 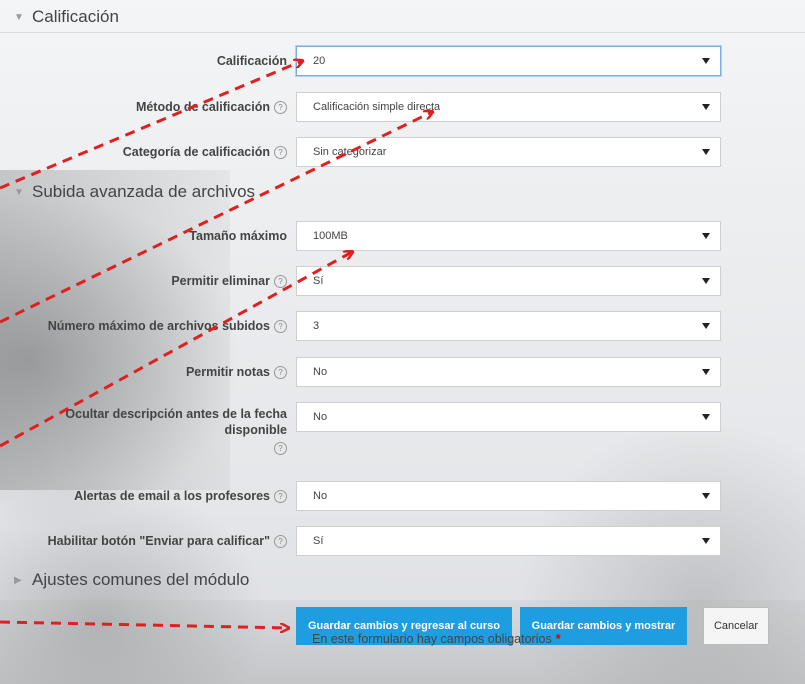 I want to click on section-title: Subida avanzada de archivos, so click(x=144, y=191).